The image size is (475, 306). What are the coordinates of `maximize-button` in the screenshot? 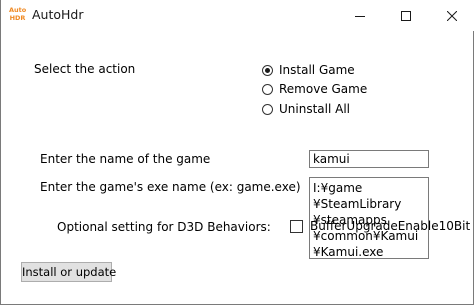 It's located at (406, 15).